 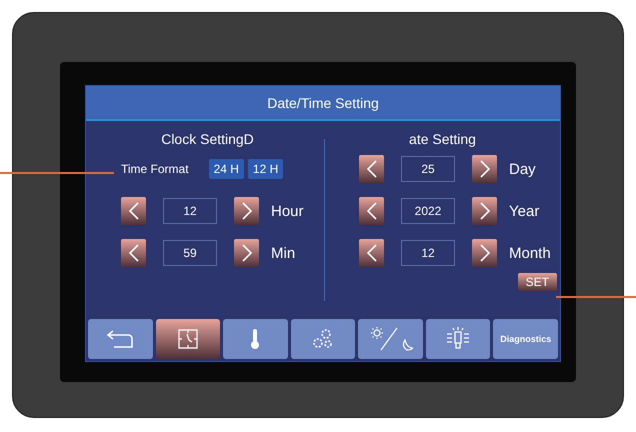 What do you see at coordinates (287, 211) in the screenshot?
I see `unit-label: Hour` at bounding box center [287, 211].